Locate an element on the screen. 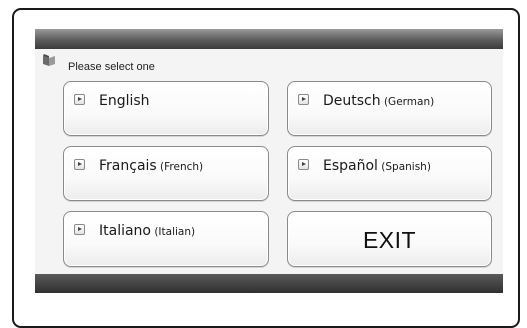  italiano-label: Italiano (Italian) is located at coordinates (147, 231).